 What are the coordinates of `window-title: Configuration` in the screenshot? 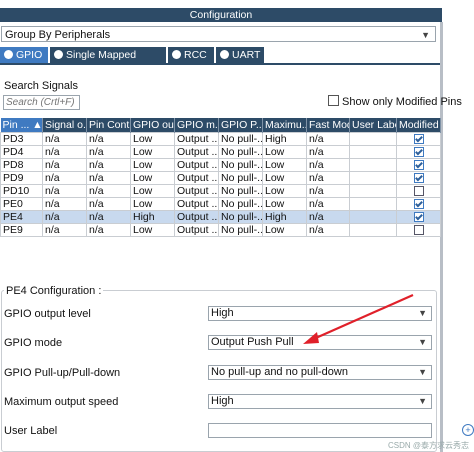 It's located at (221, 15).